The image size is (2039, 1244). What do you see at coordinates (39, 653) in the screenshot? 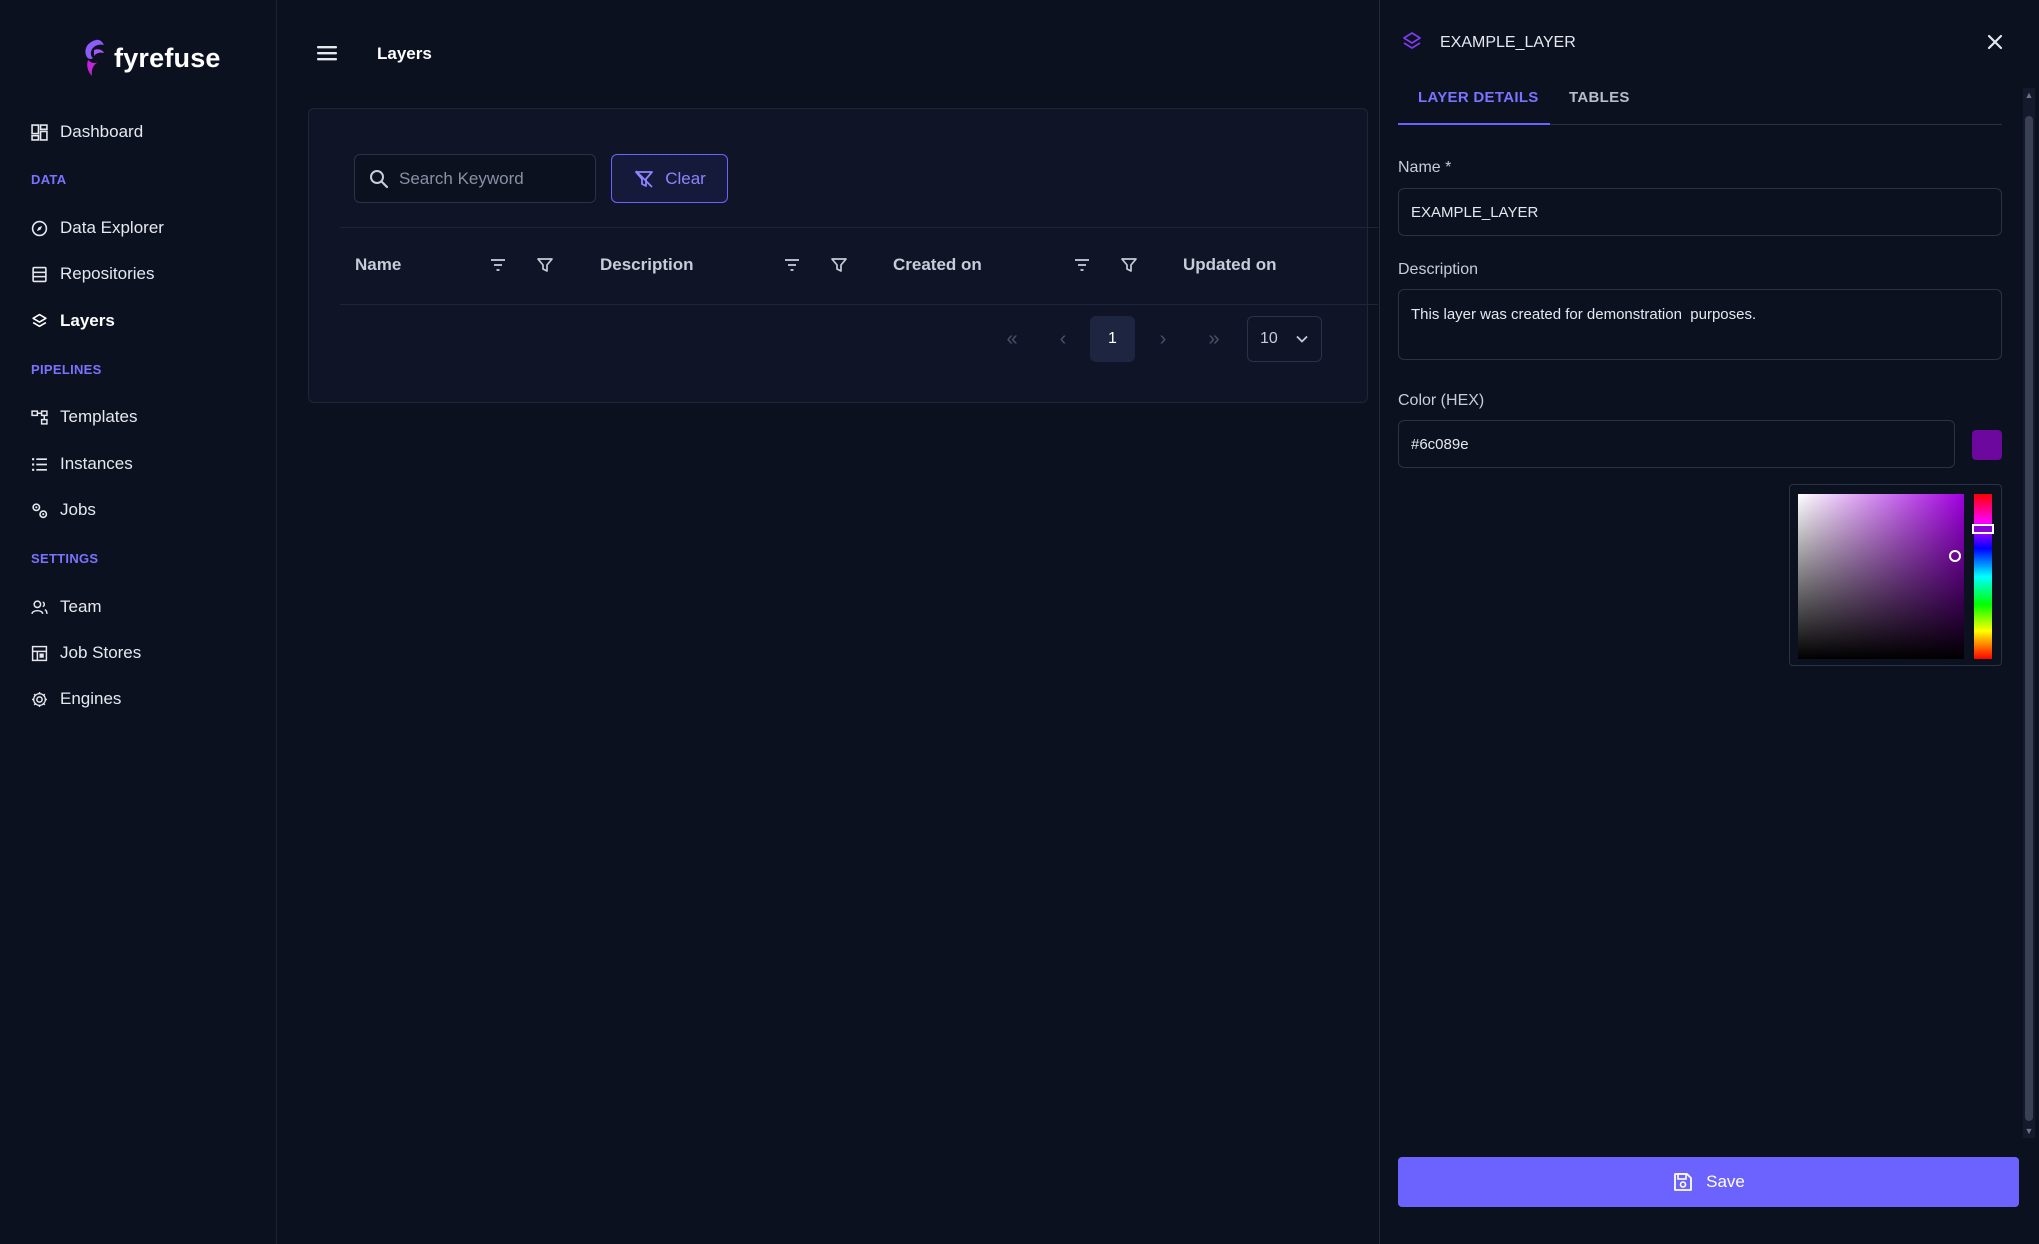
I see `job-store-icon` at bounding box center [39, 653].